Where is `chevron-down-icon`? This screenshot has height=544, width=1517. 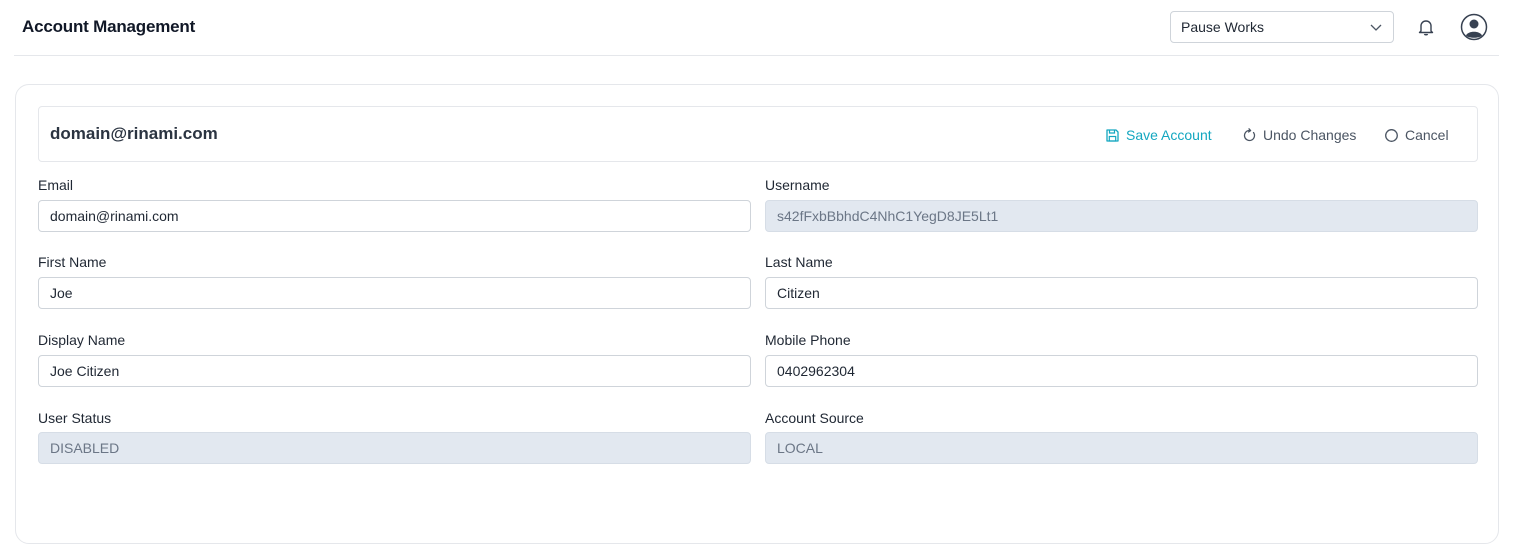
chevron-down-icon is located at coordinates (1376, 27).